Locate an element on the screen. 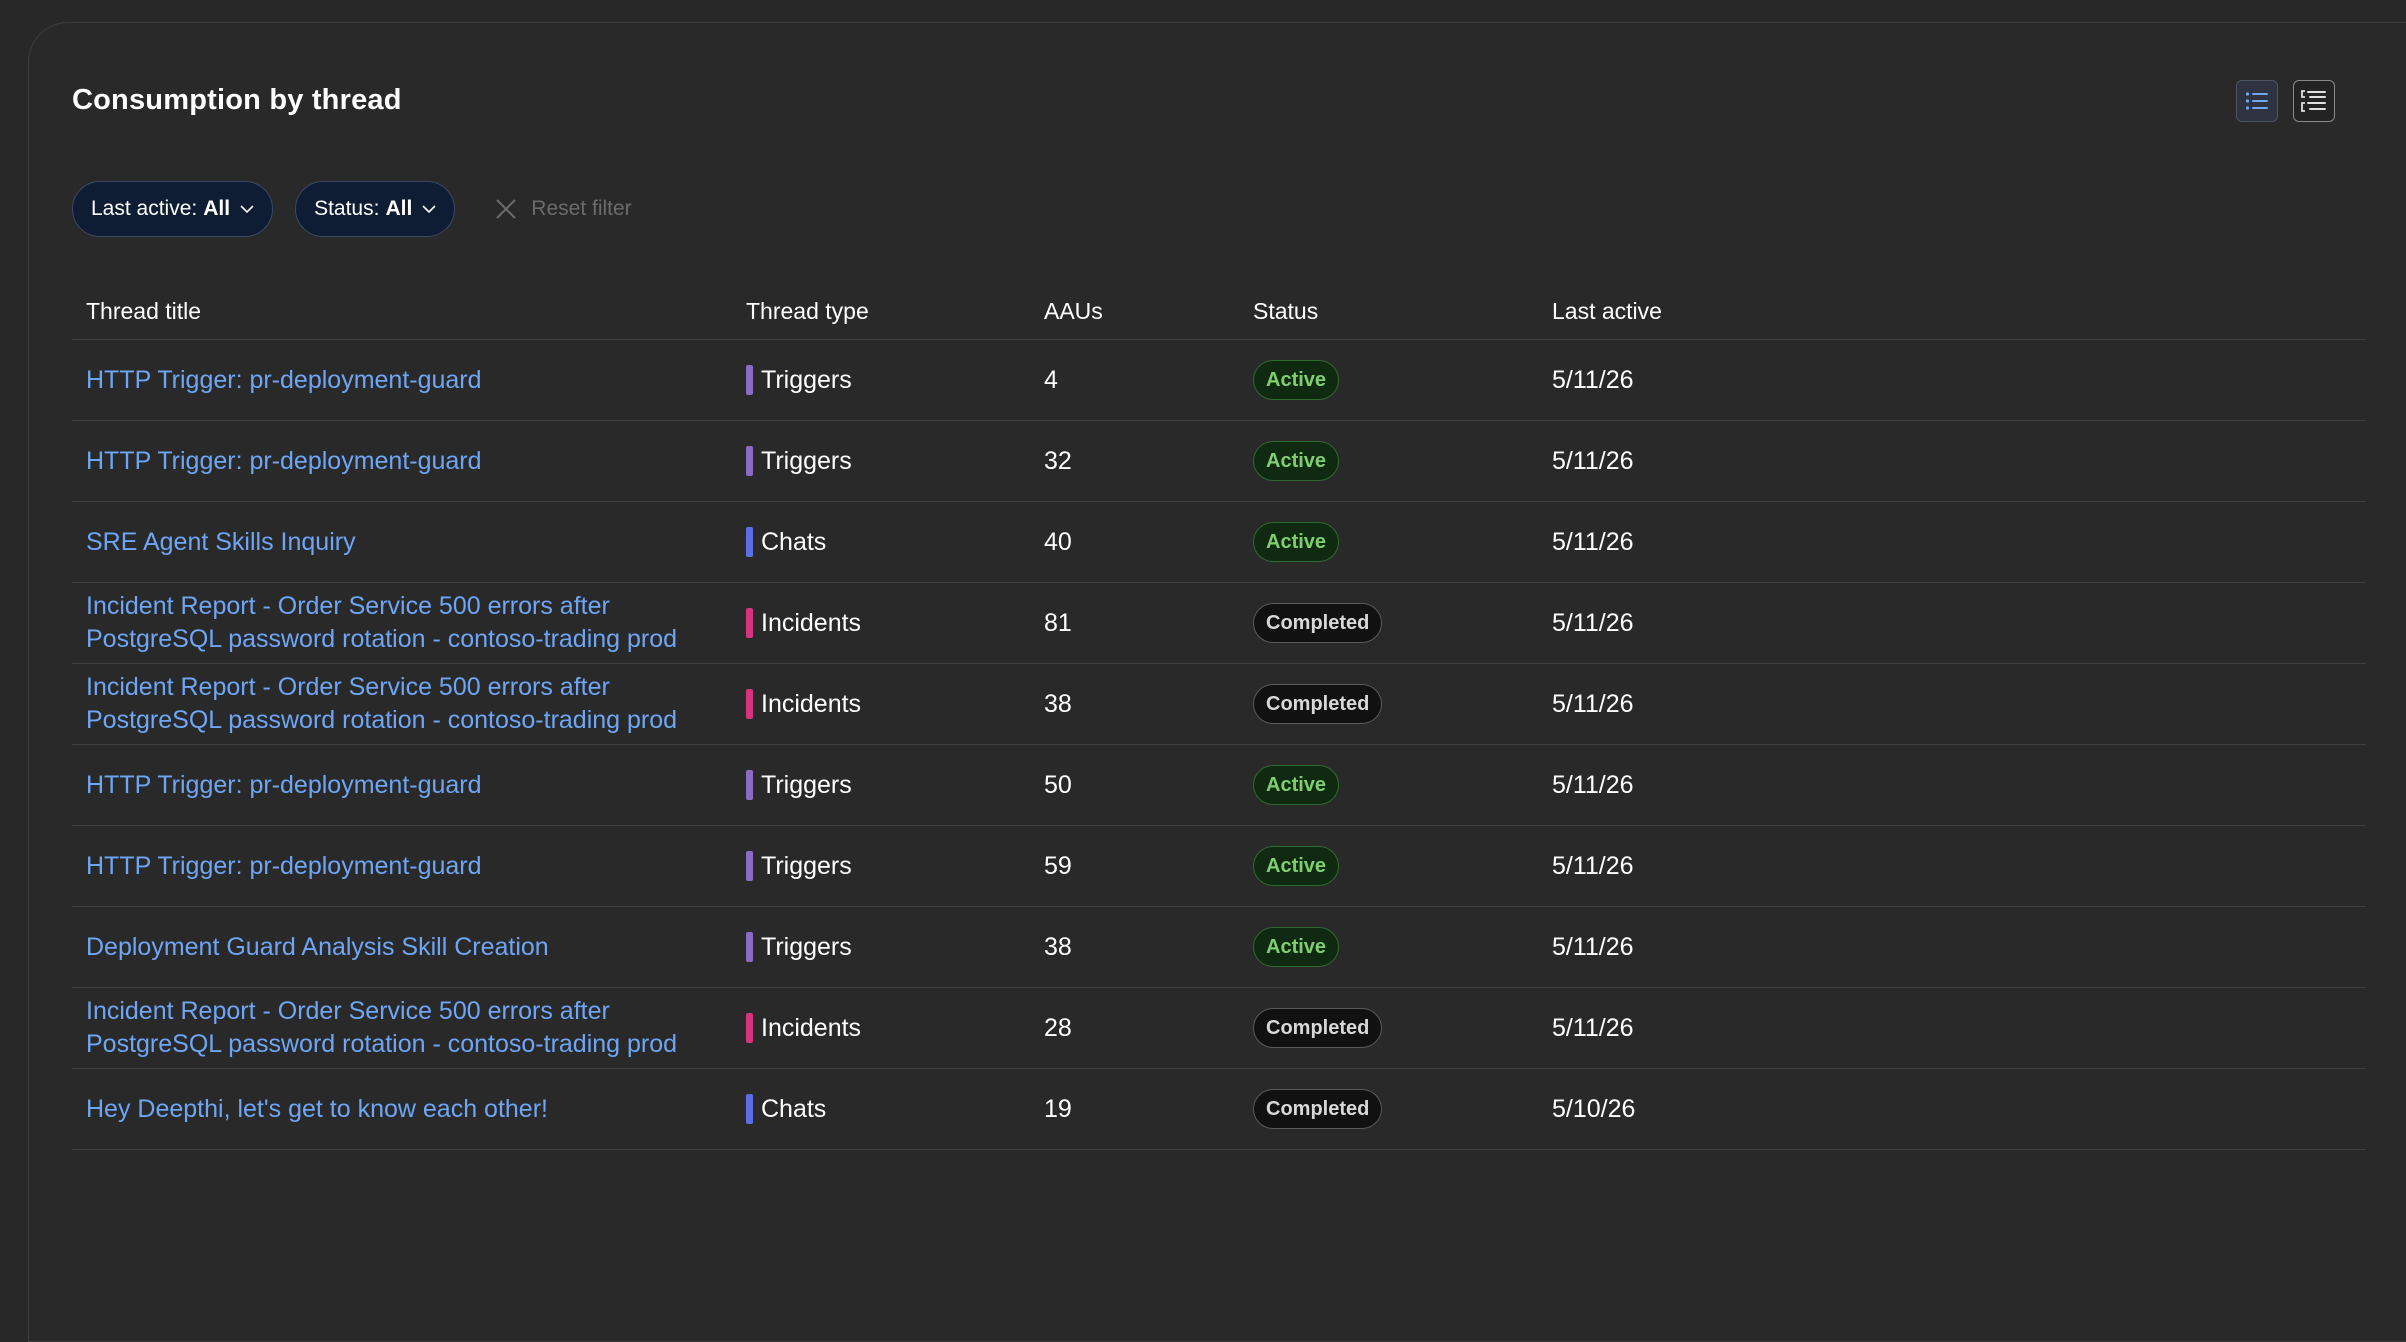  thread-title-link: Deployment Guard Analysis Skill Creation is located at coordinates (317, 947).